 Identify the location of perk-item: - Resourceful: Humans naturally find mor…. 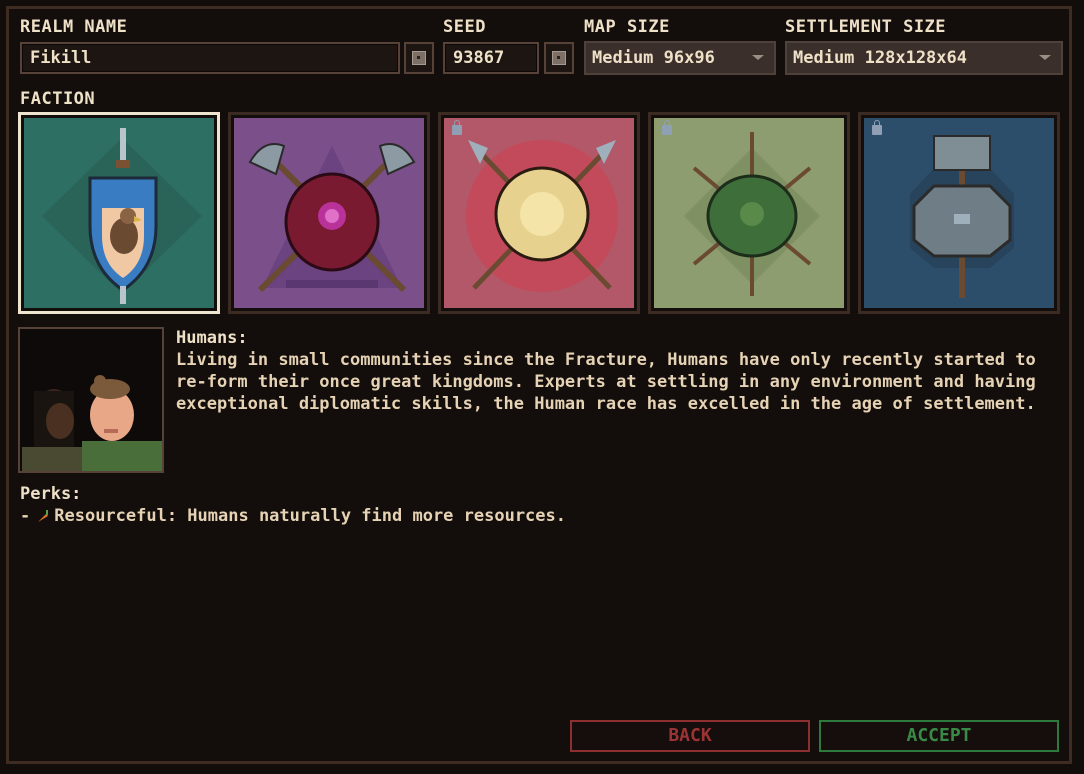
(293, 516).